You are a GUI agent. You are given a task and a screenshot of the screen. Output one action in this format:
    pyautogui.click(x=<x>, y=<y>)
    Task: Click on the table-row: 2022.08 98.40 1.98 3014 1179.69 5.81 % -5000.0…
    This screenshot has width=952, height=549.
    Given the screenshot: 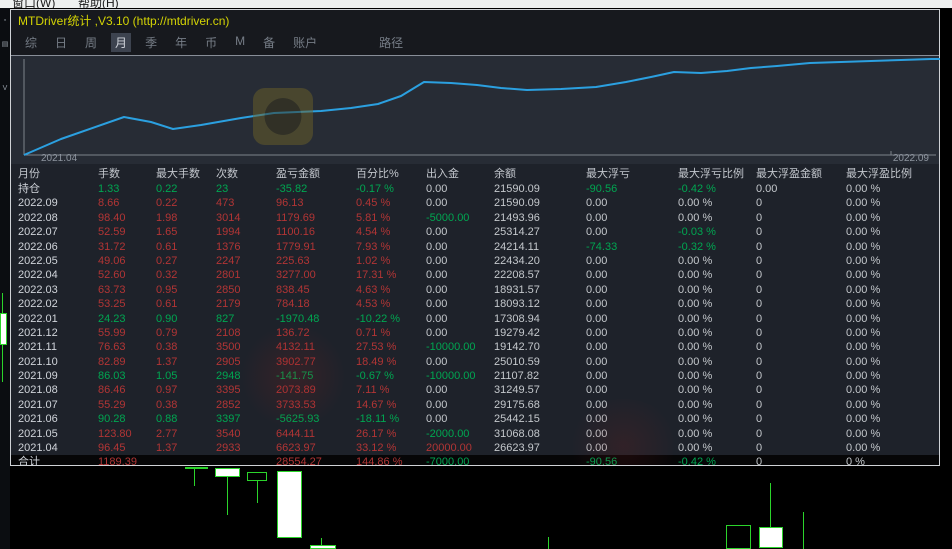 What is the action you would take?
    pyautogui.click(x=475, y=218)
    